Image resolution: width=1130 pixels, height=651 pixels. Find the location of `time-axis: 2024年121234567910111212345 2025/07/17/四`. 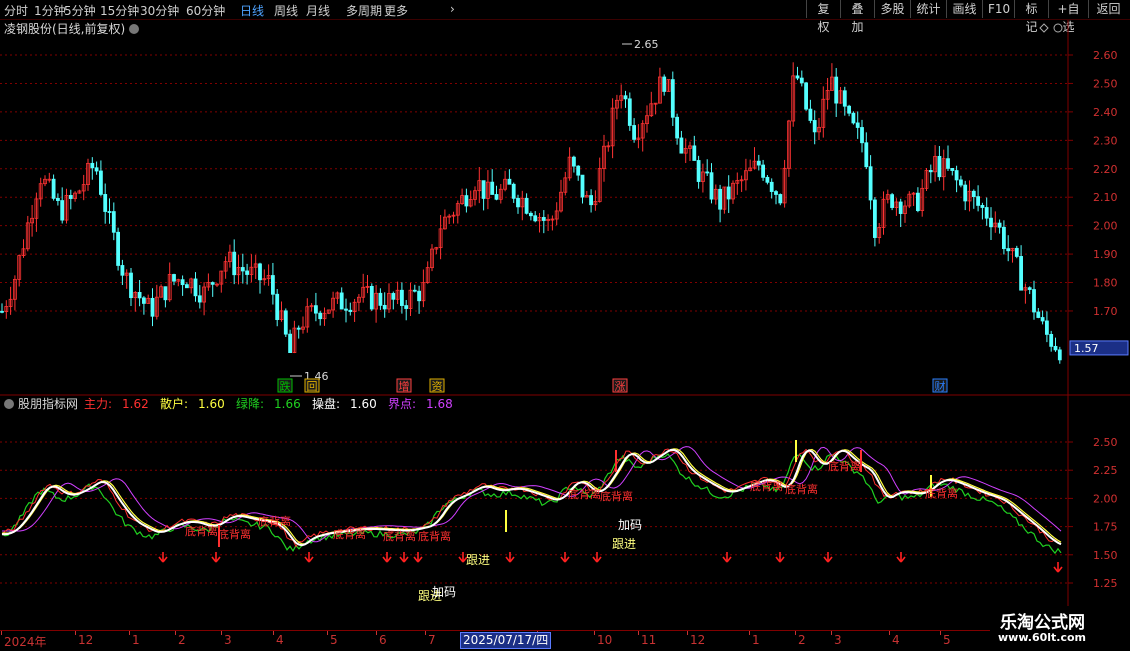

time-axis: 2024年121234567910111212345 2025/07/17/四 is located at coordinates (565, 640).